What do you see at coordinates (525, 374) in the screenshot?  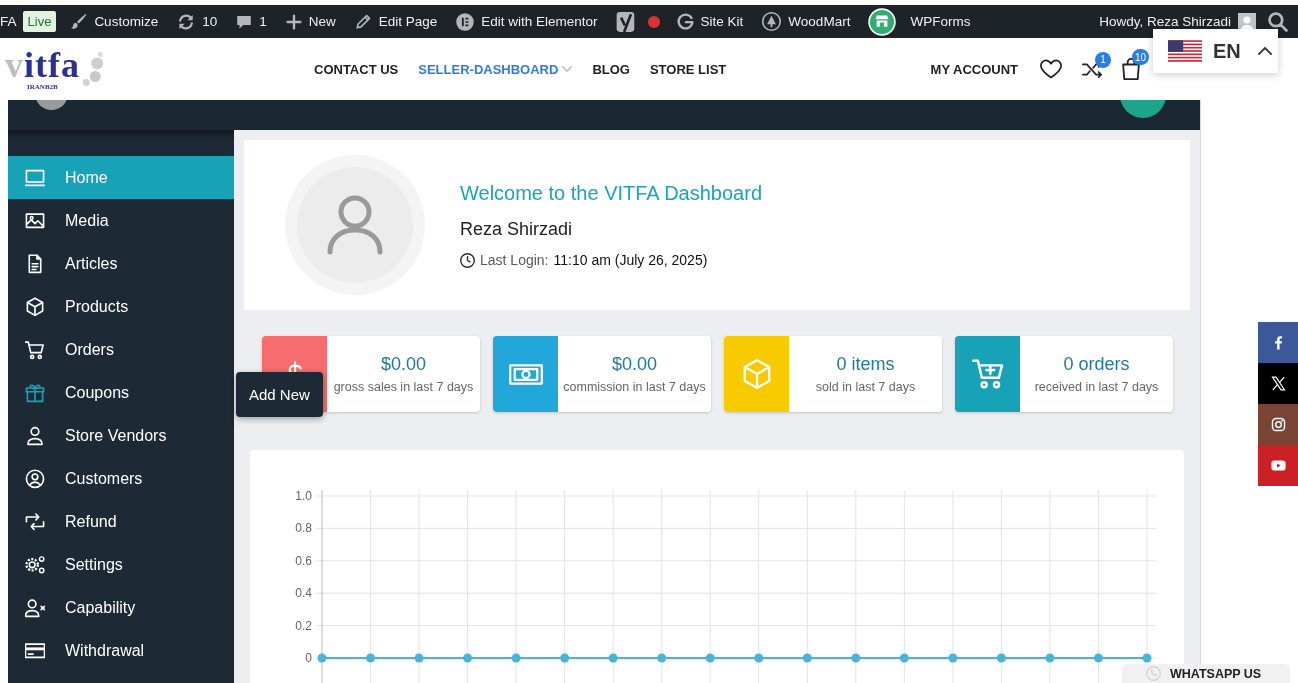 I see `banknote-icon` at bounding box center [525, 374].